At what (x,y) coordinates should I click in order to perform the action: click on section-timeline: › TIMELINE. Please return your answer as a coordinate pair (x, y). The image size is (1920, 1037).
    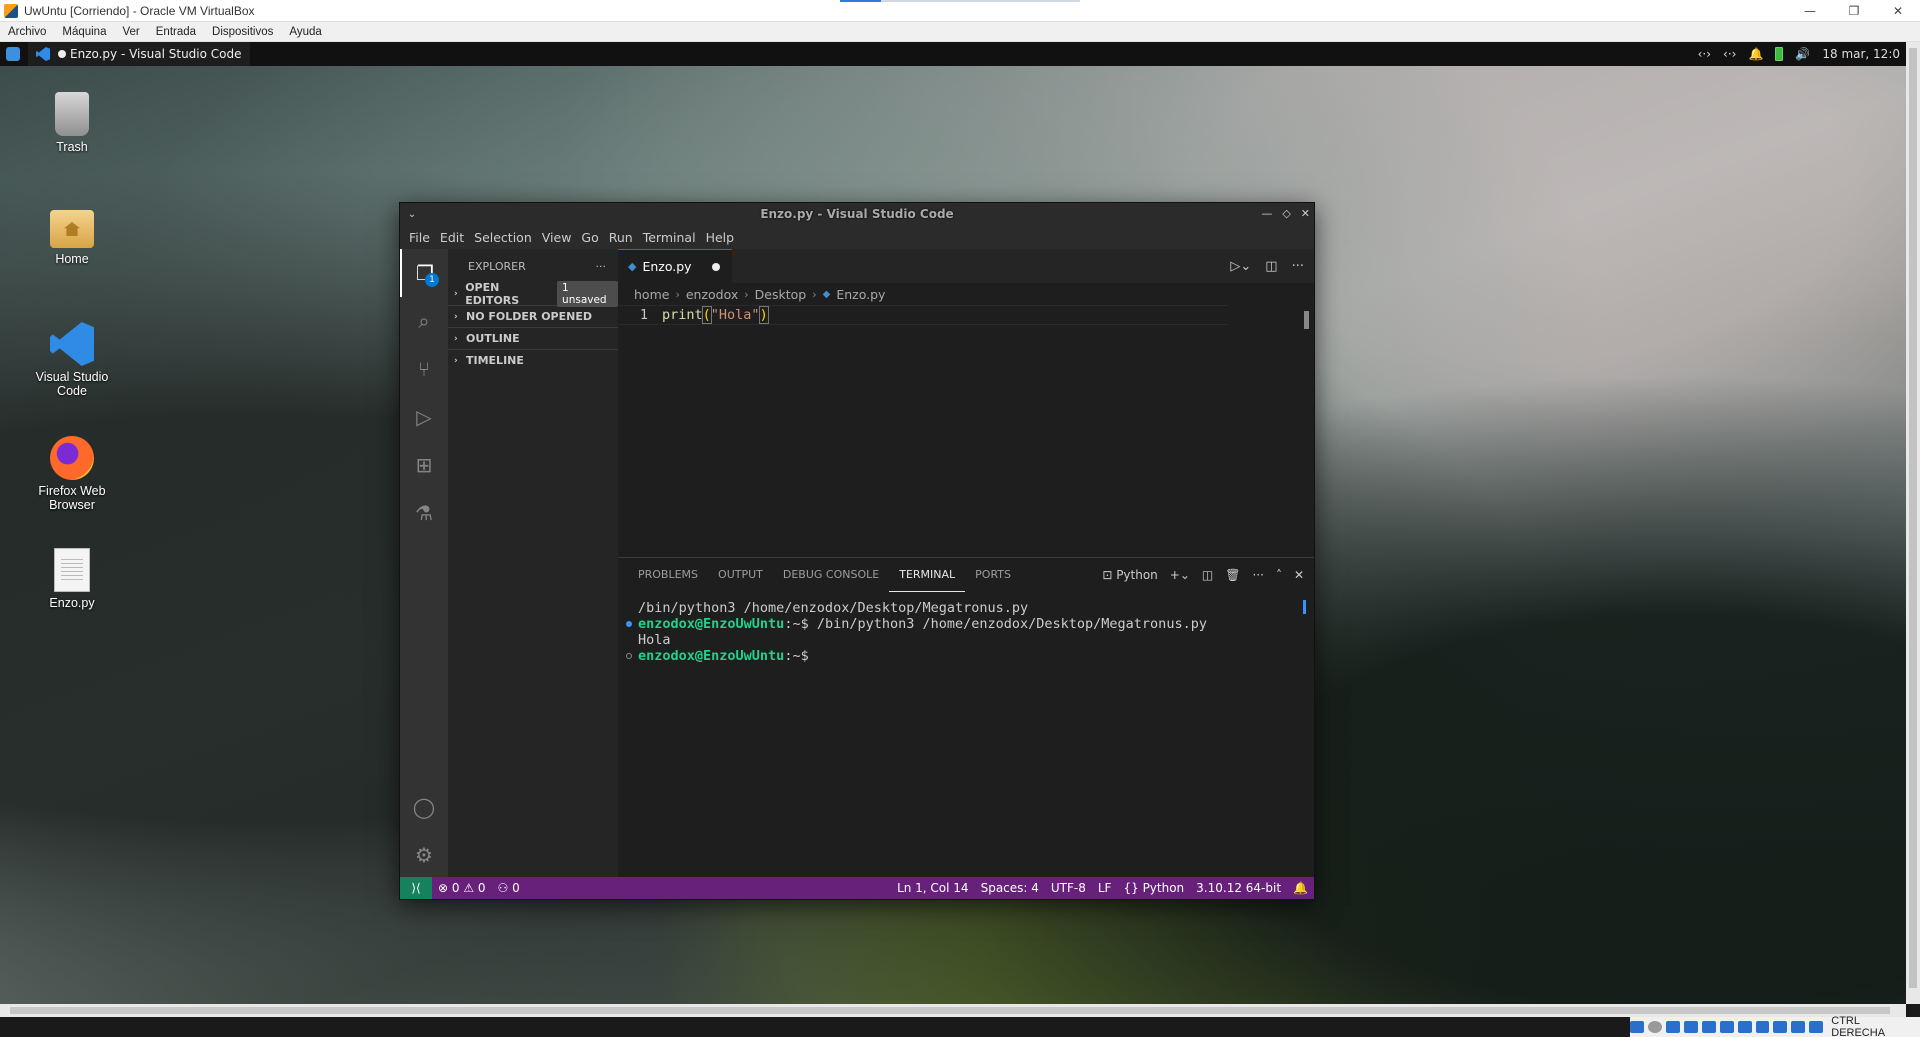
    Looking at the image, I should click on (533, 360).